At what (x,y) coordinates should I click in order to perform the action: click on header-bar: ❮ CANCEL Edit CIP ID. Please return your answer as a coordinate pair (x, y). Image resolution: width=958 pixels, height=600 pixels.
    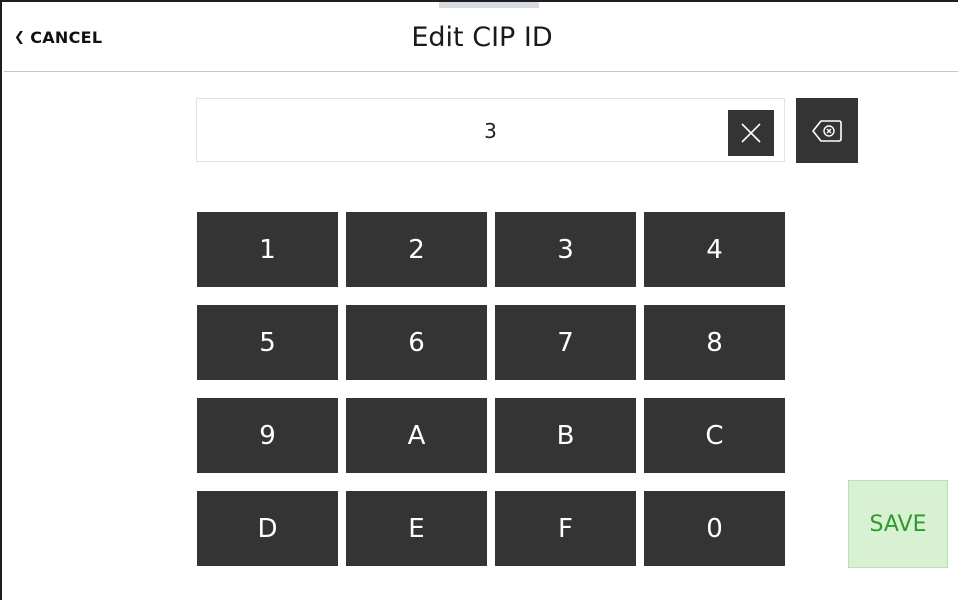
    Looking at the image, I should click on (481, 38).